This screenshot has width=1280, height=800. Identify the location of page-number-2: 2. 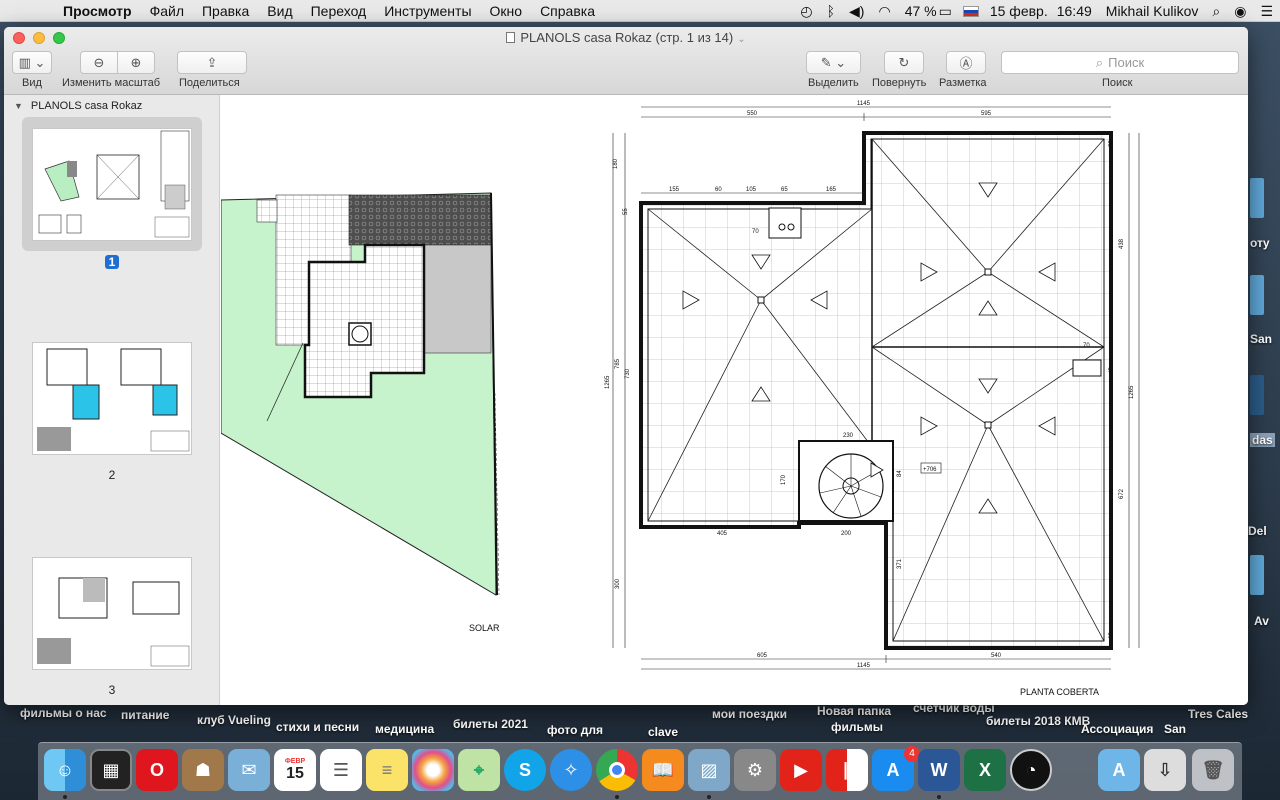
(112, 475).